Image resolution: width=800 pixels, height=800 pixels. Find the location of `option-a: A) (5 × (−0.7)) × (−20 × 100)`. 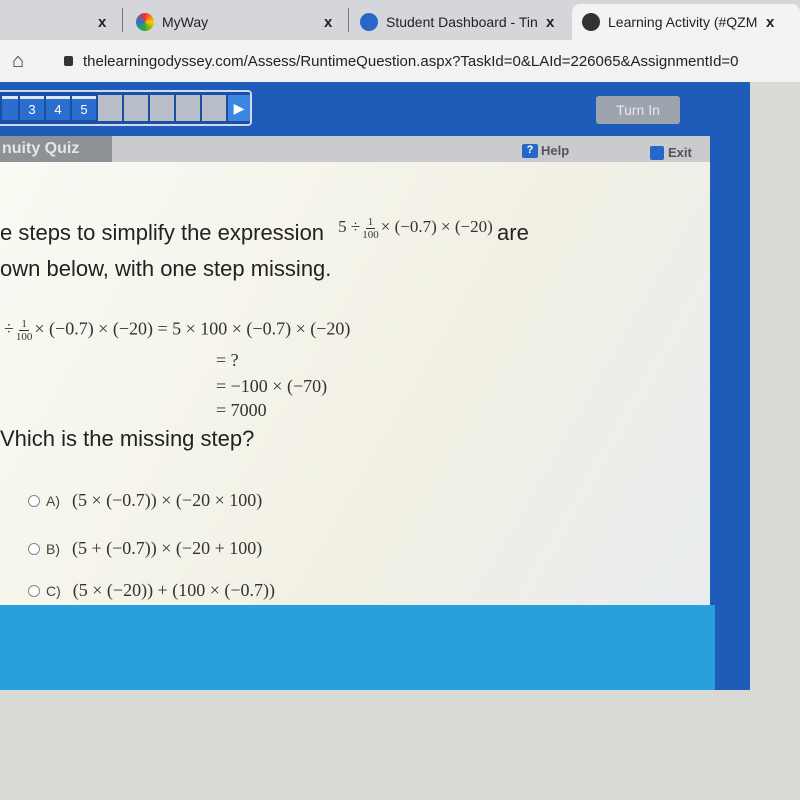

option-a: A) (5 × (−0.7)) × (−20 × 100) is located at coordinates (145, 500).